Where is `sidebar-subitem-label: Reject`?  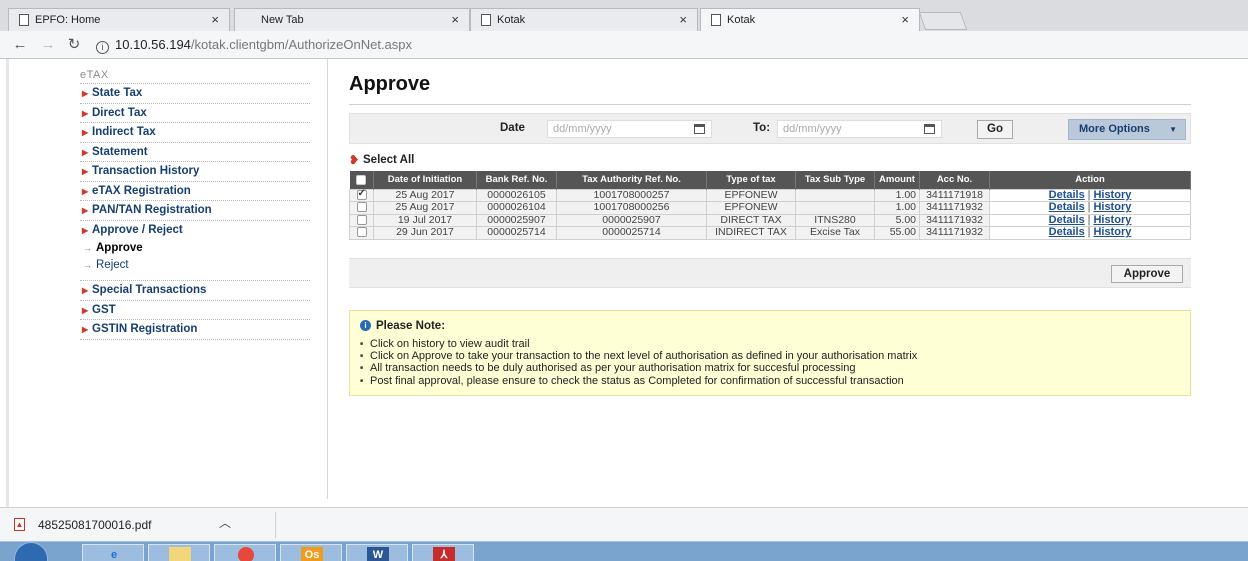 sidebar-subitem-label: Reject is located at coordinates (112, 265).